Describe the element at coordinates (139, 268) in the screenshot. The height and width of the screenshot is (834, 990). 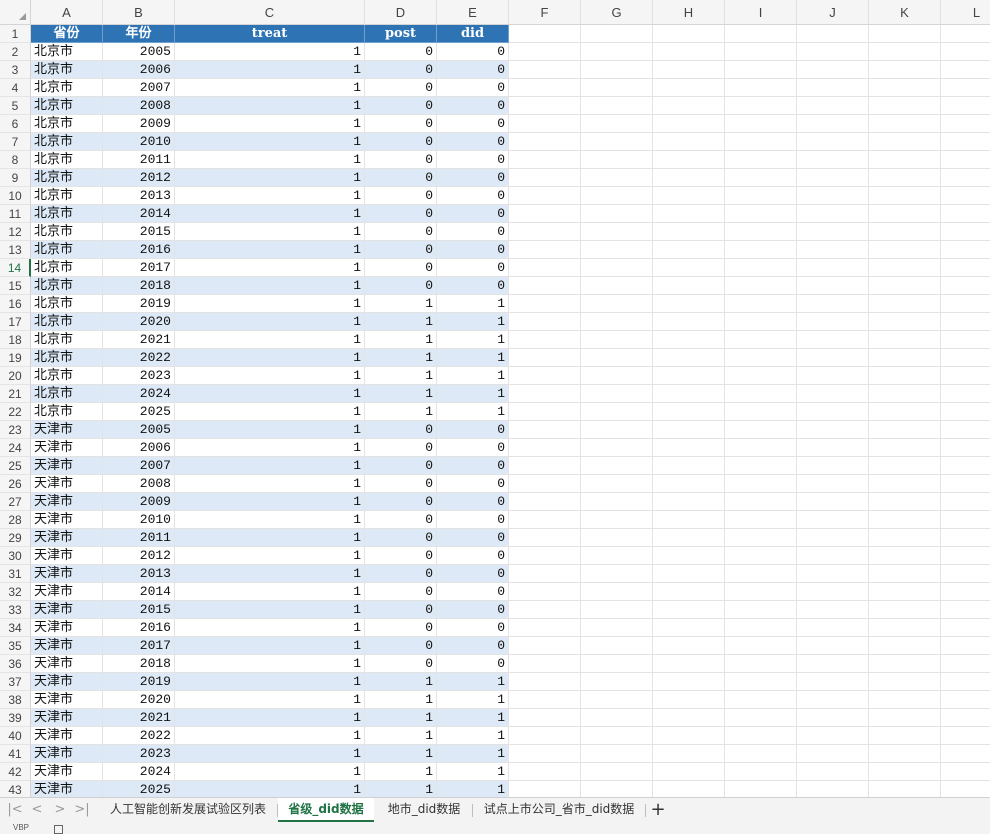
I see `data-cell: 2017` at that location.